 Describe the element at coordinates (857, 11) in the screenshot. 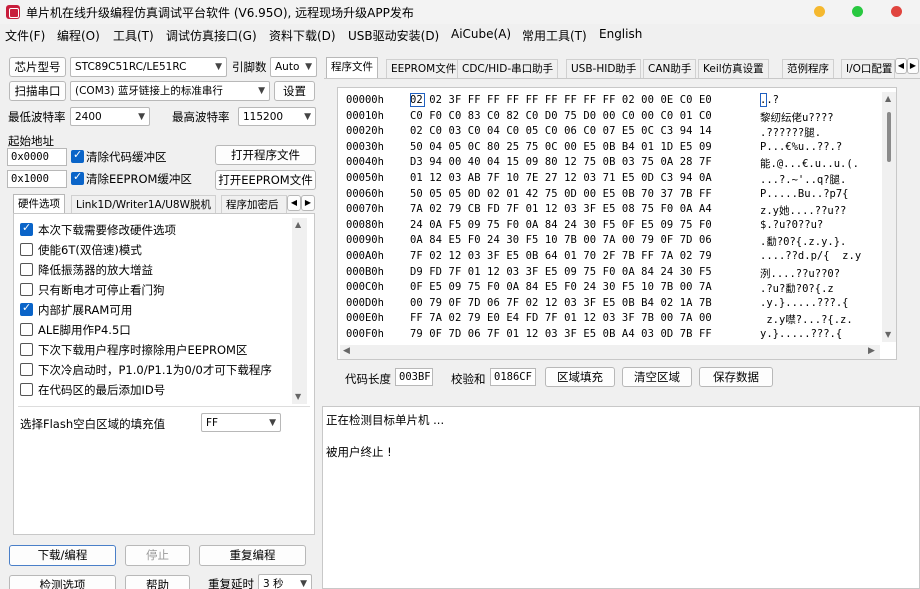

I see `maximize-button` at that location.